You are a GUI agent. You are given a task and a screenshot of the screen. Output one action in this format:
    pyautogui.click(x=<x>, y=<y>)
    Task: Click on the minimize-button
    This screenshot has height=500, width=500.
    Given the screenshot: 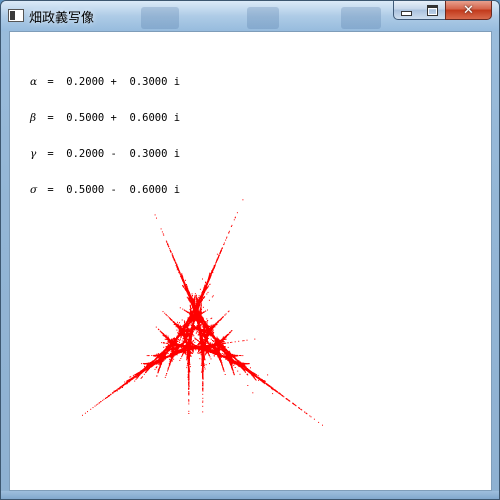 What is the action you would take?
    pyautogui.click(x=406, y=10)
    